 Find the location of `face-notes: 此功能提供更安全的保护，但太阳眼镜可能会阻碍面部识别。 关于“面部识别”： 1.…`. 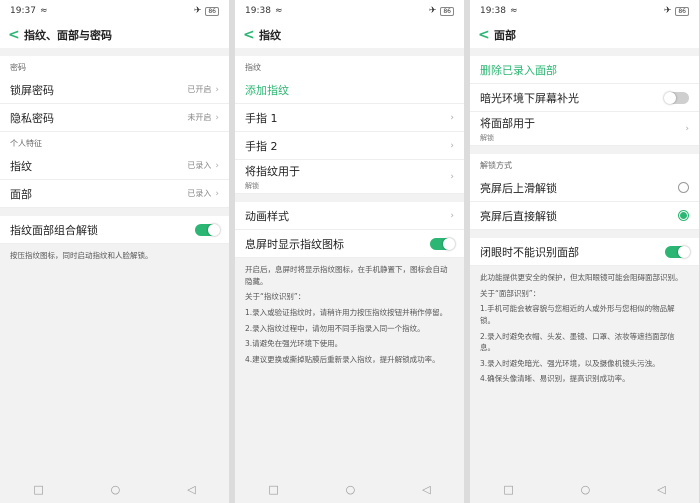

face-notes: 此功能提供更安全的保护，但太阳眼镜可能会阻碍面部识别。 关于“面部识别”： 1.… is located at coordinates (584, 330).